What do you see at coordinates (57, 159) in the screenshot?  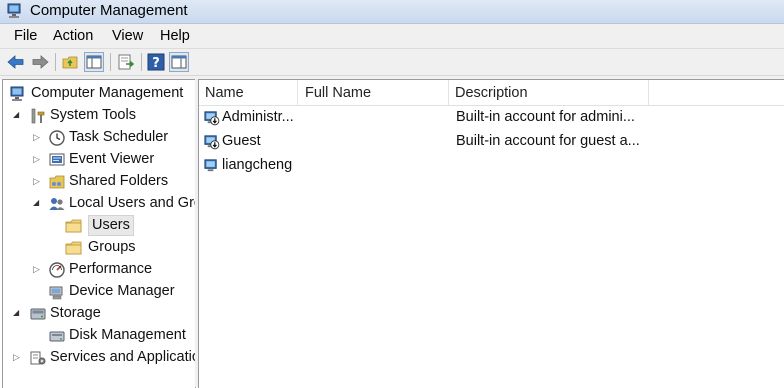 I see `event-viewer-icon` at bounding box center [57, 159].